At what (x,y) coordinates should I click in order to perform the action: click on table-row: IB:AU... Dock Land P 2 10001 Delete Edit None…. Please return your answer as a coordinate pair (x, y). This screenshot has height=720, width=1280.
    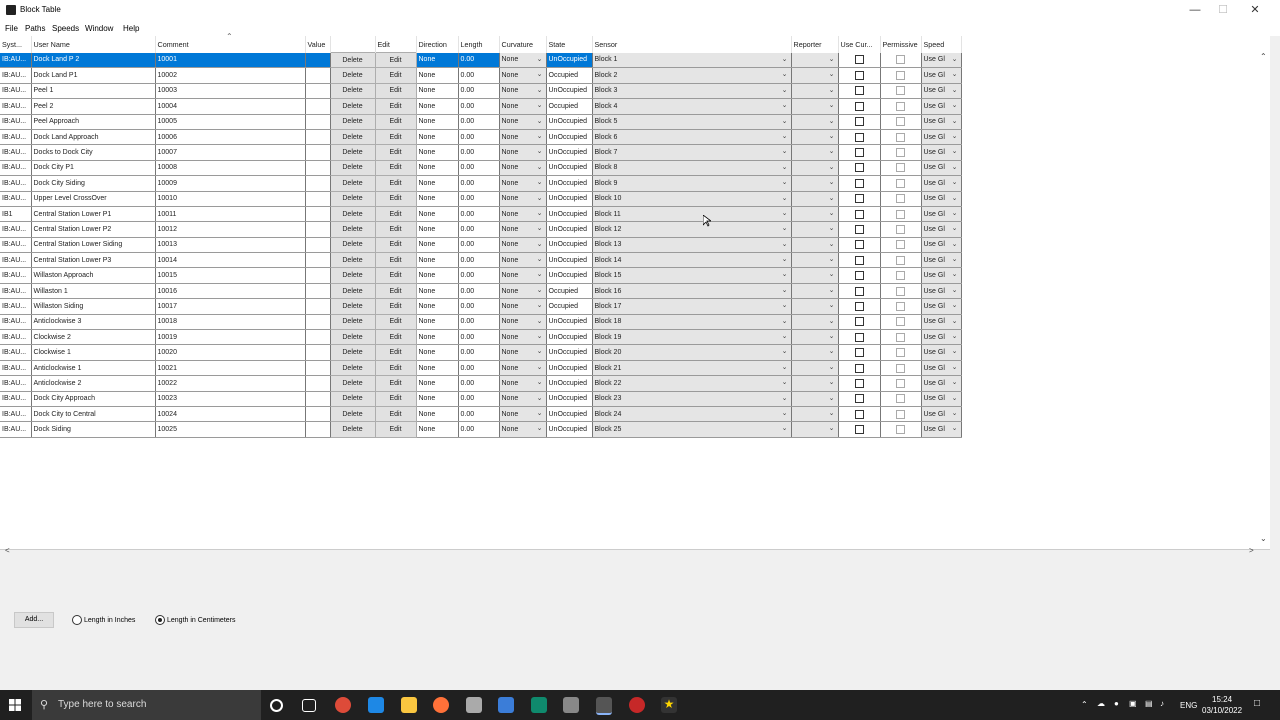
    Looking at the image, I should click on (481, 60).